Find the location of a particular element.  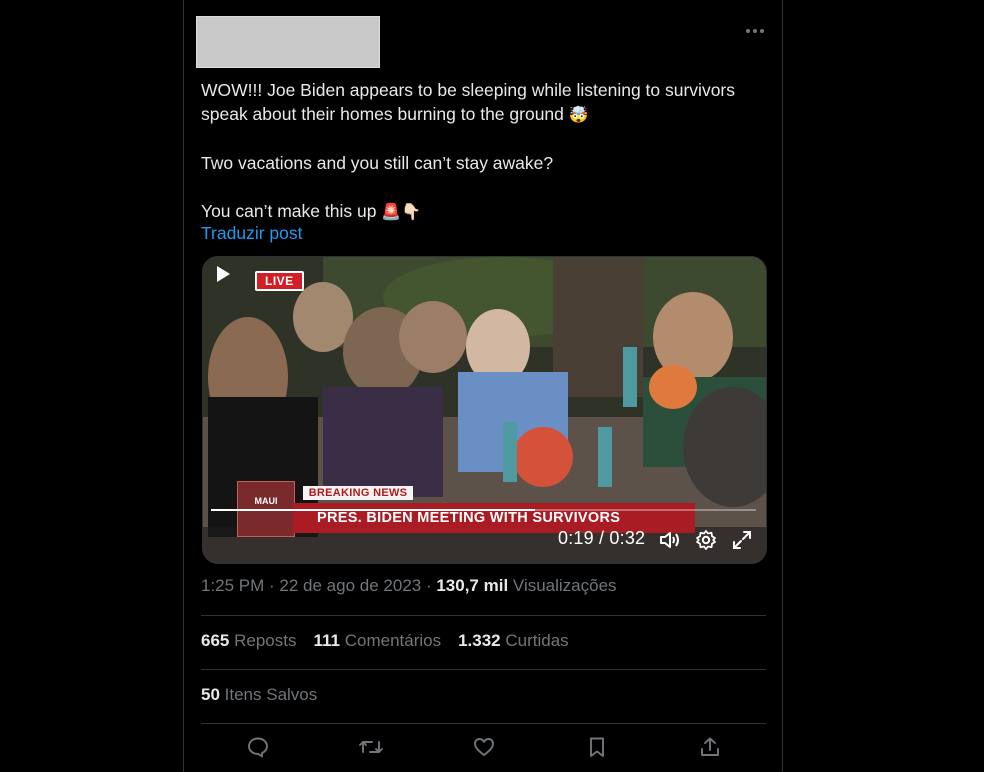

repost-button is located at coordinates (371, 747).